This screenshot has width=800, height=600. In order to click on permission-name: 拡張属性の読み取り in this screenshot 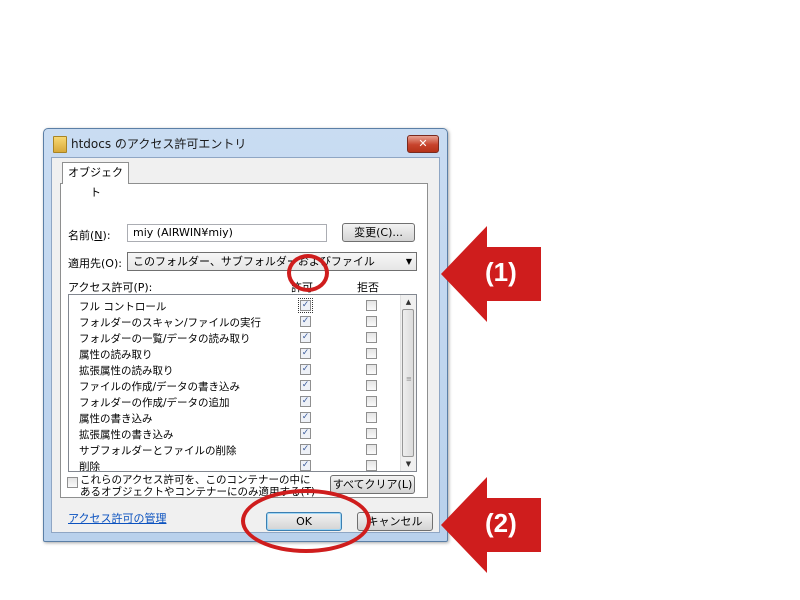, I will do `click(126, 371)`.